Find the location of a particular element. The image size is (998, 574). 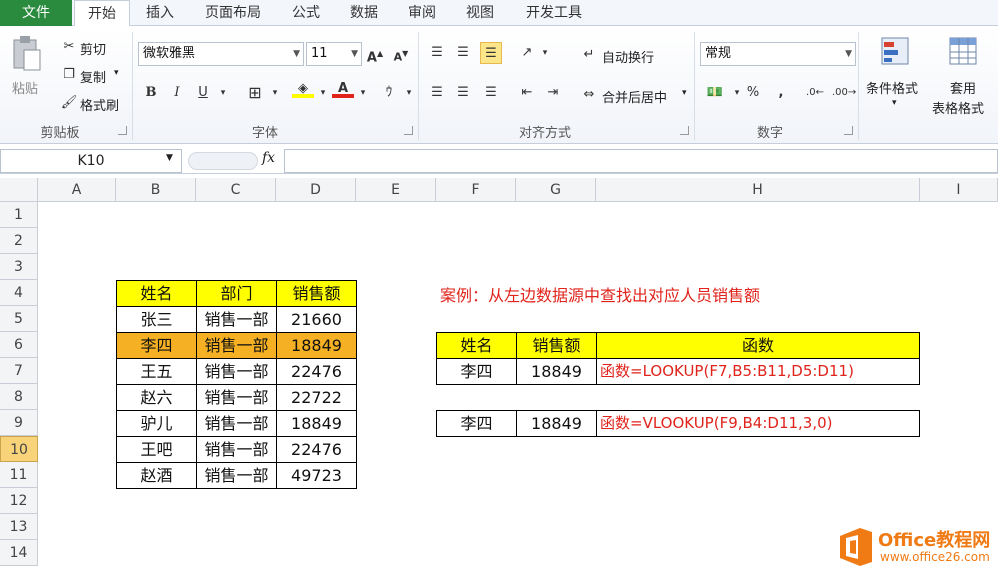

copy-button: ❐ 复制 ▾ is located at coordinates (91, 76).